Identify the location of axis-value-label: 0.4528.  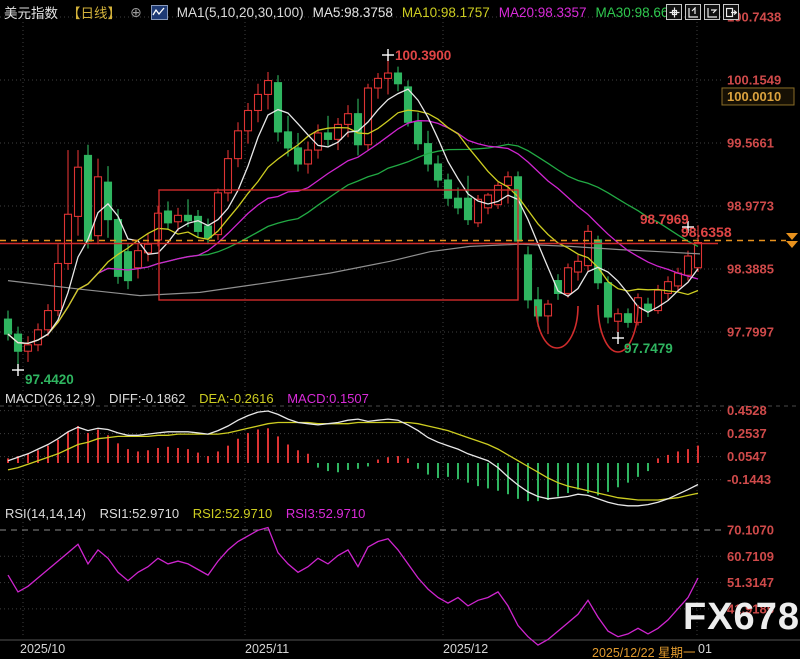
(747, 410).